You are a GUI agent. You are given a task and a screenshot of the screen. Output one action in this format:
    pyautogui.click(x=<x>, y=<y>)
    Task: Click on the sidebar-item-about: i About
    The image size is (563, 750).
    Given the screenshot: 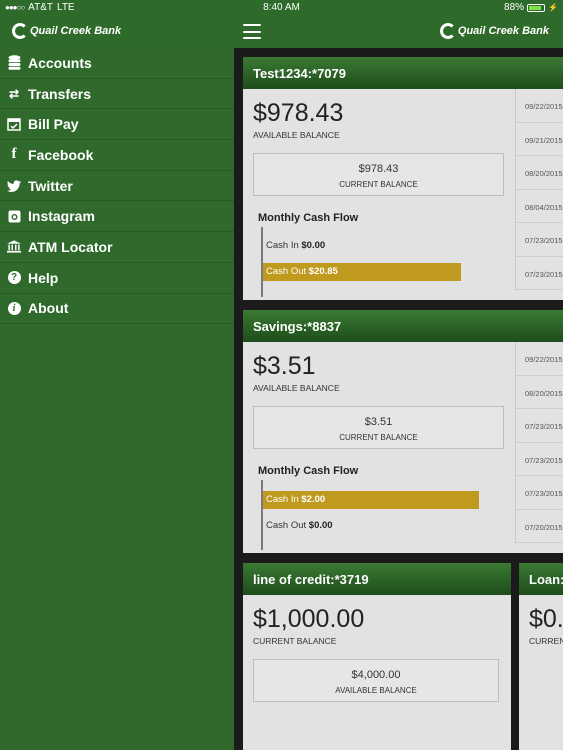 What is the action you would take?
    pyautogui.click(x=117, y=309)
    